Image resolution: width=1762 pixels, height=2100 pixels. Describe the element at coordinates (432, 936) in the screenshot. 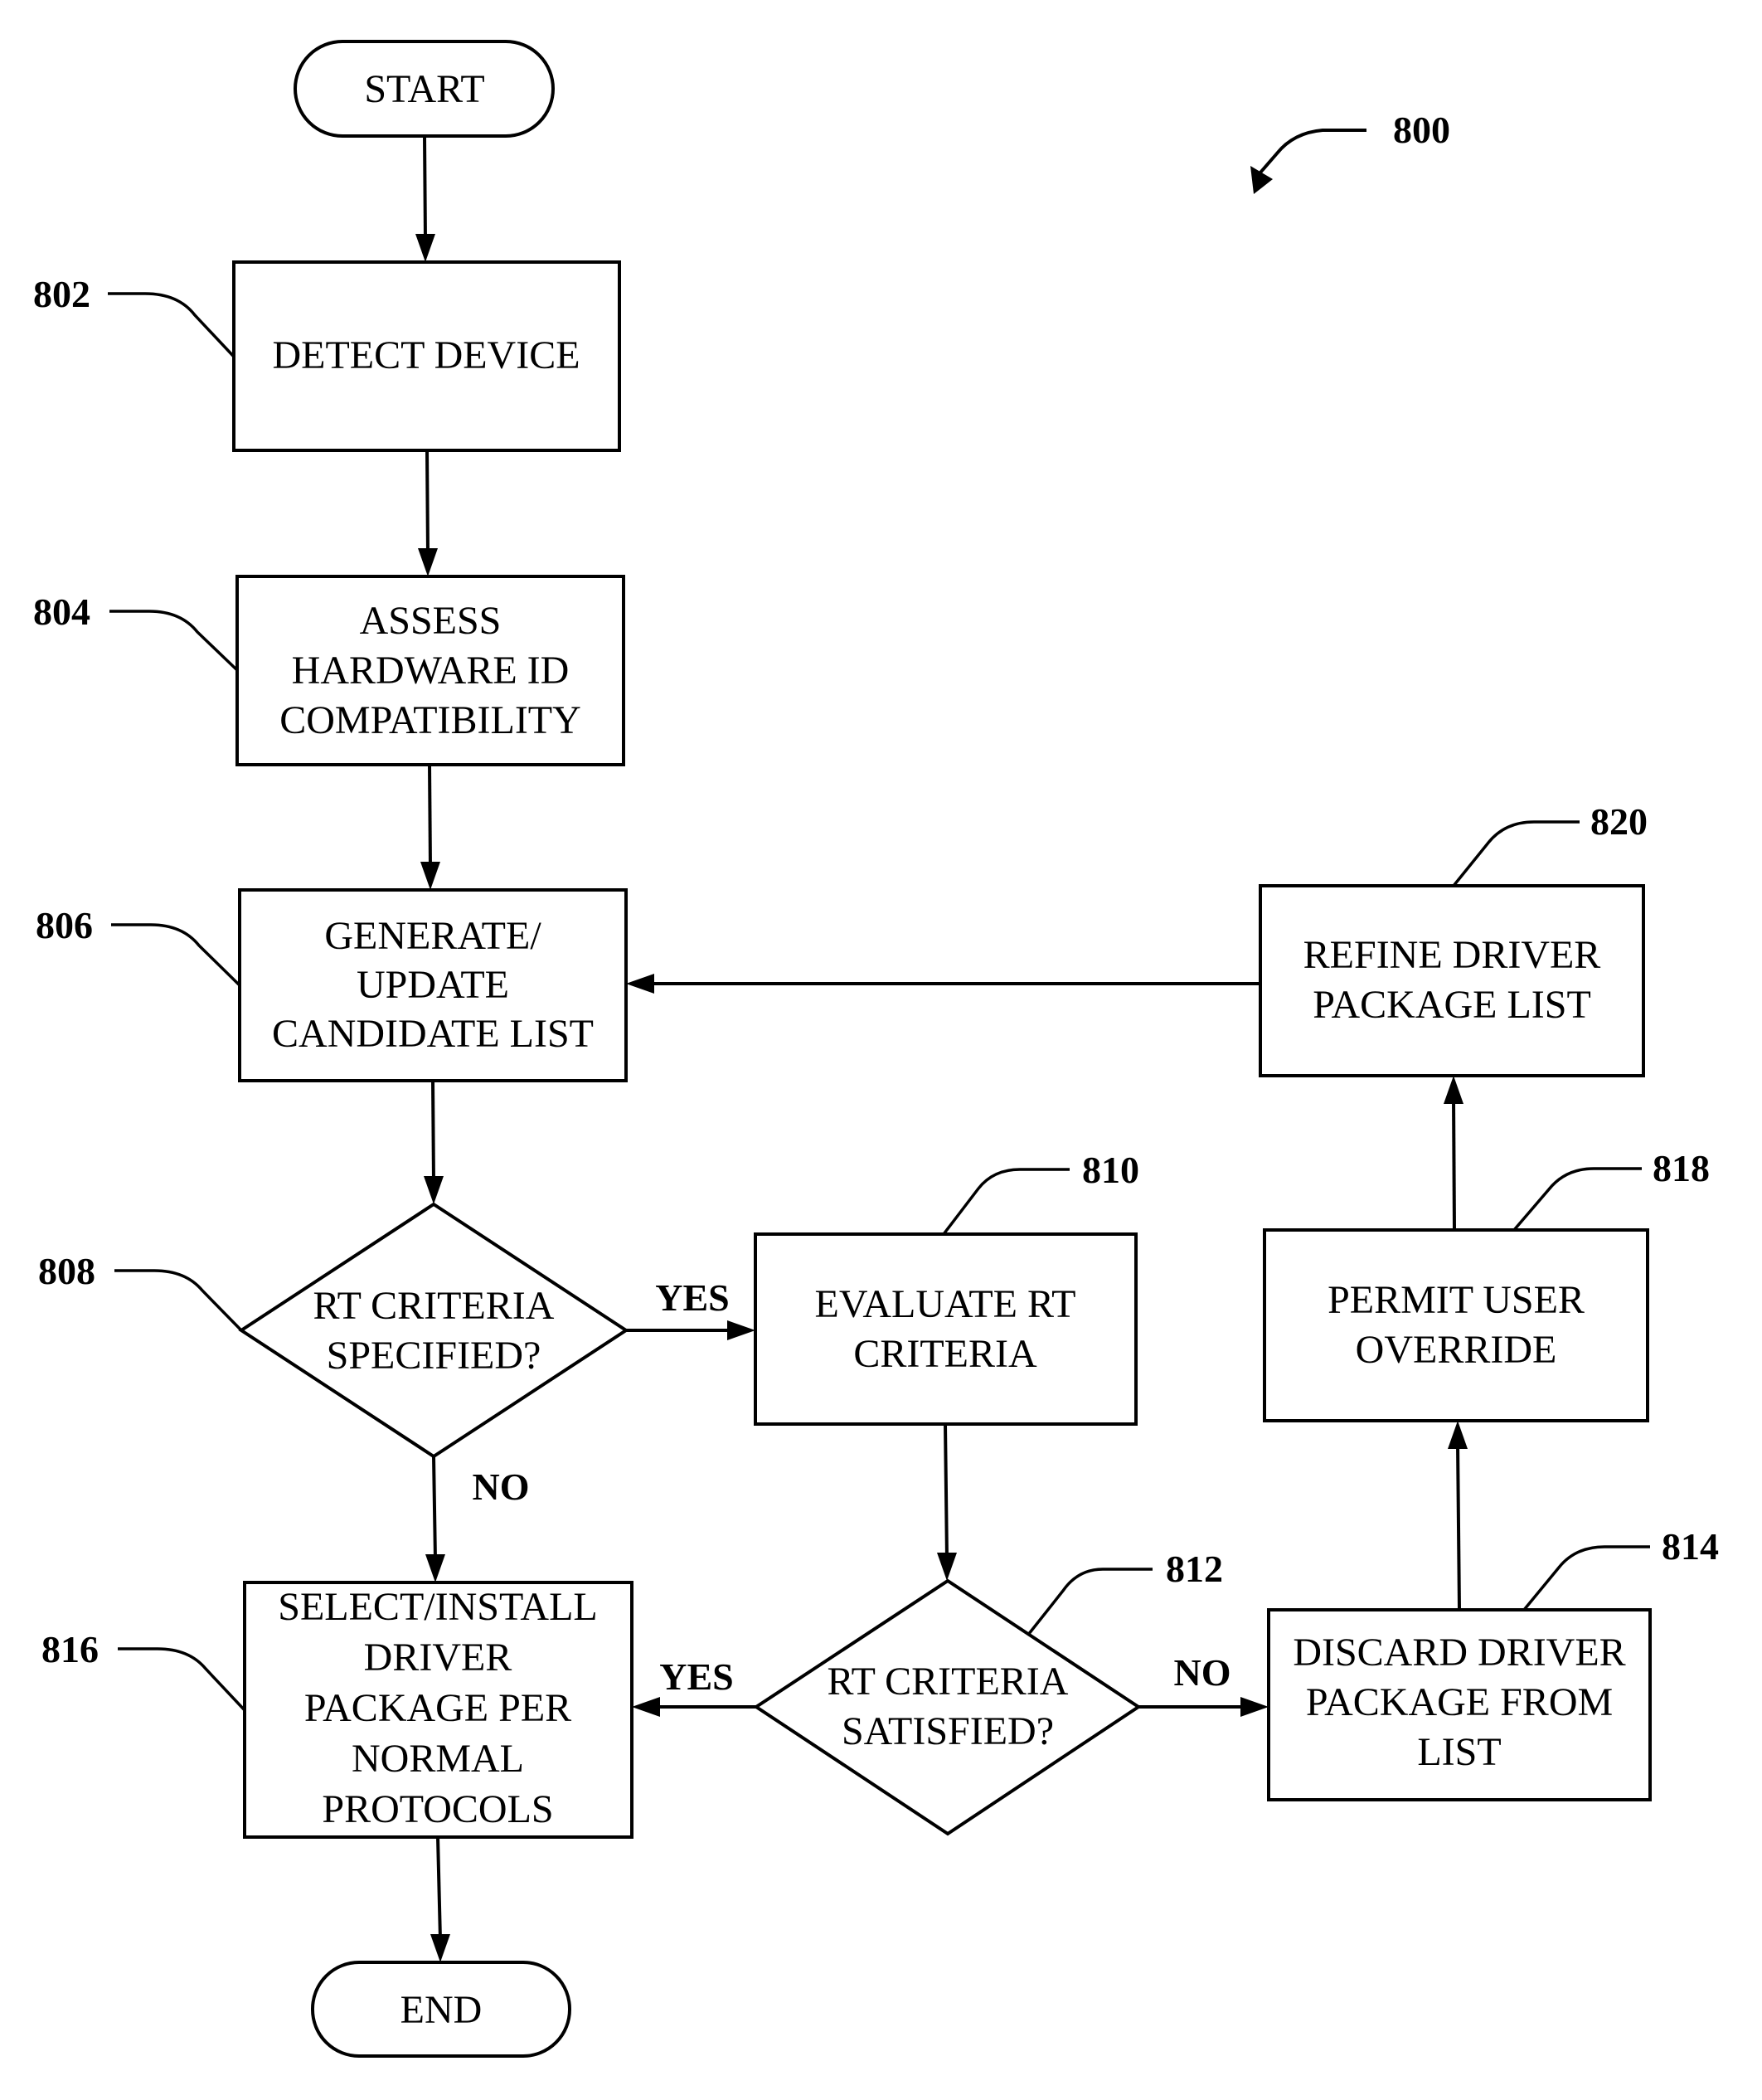

I see `step-806-line-1: GENERATE/` at that location.